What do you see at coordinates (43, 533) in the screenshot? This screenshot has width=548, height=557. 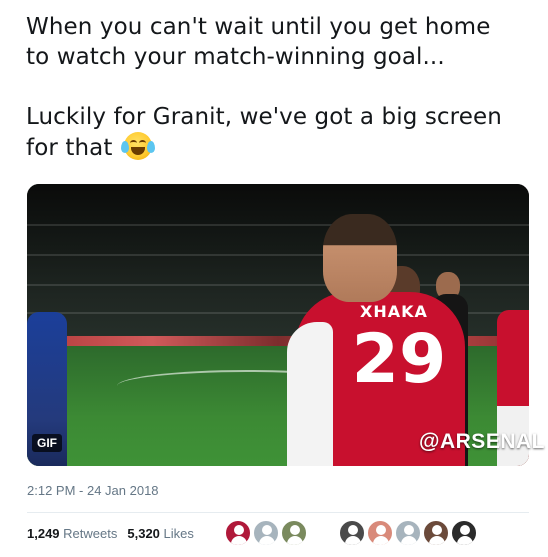 I see `retweets-count: 1,249` at bounding box center [43, 533].